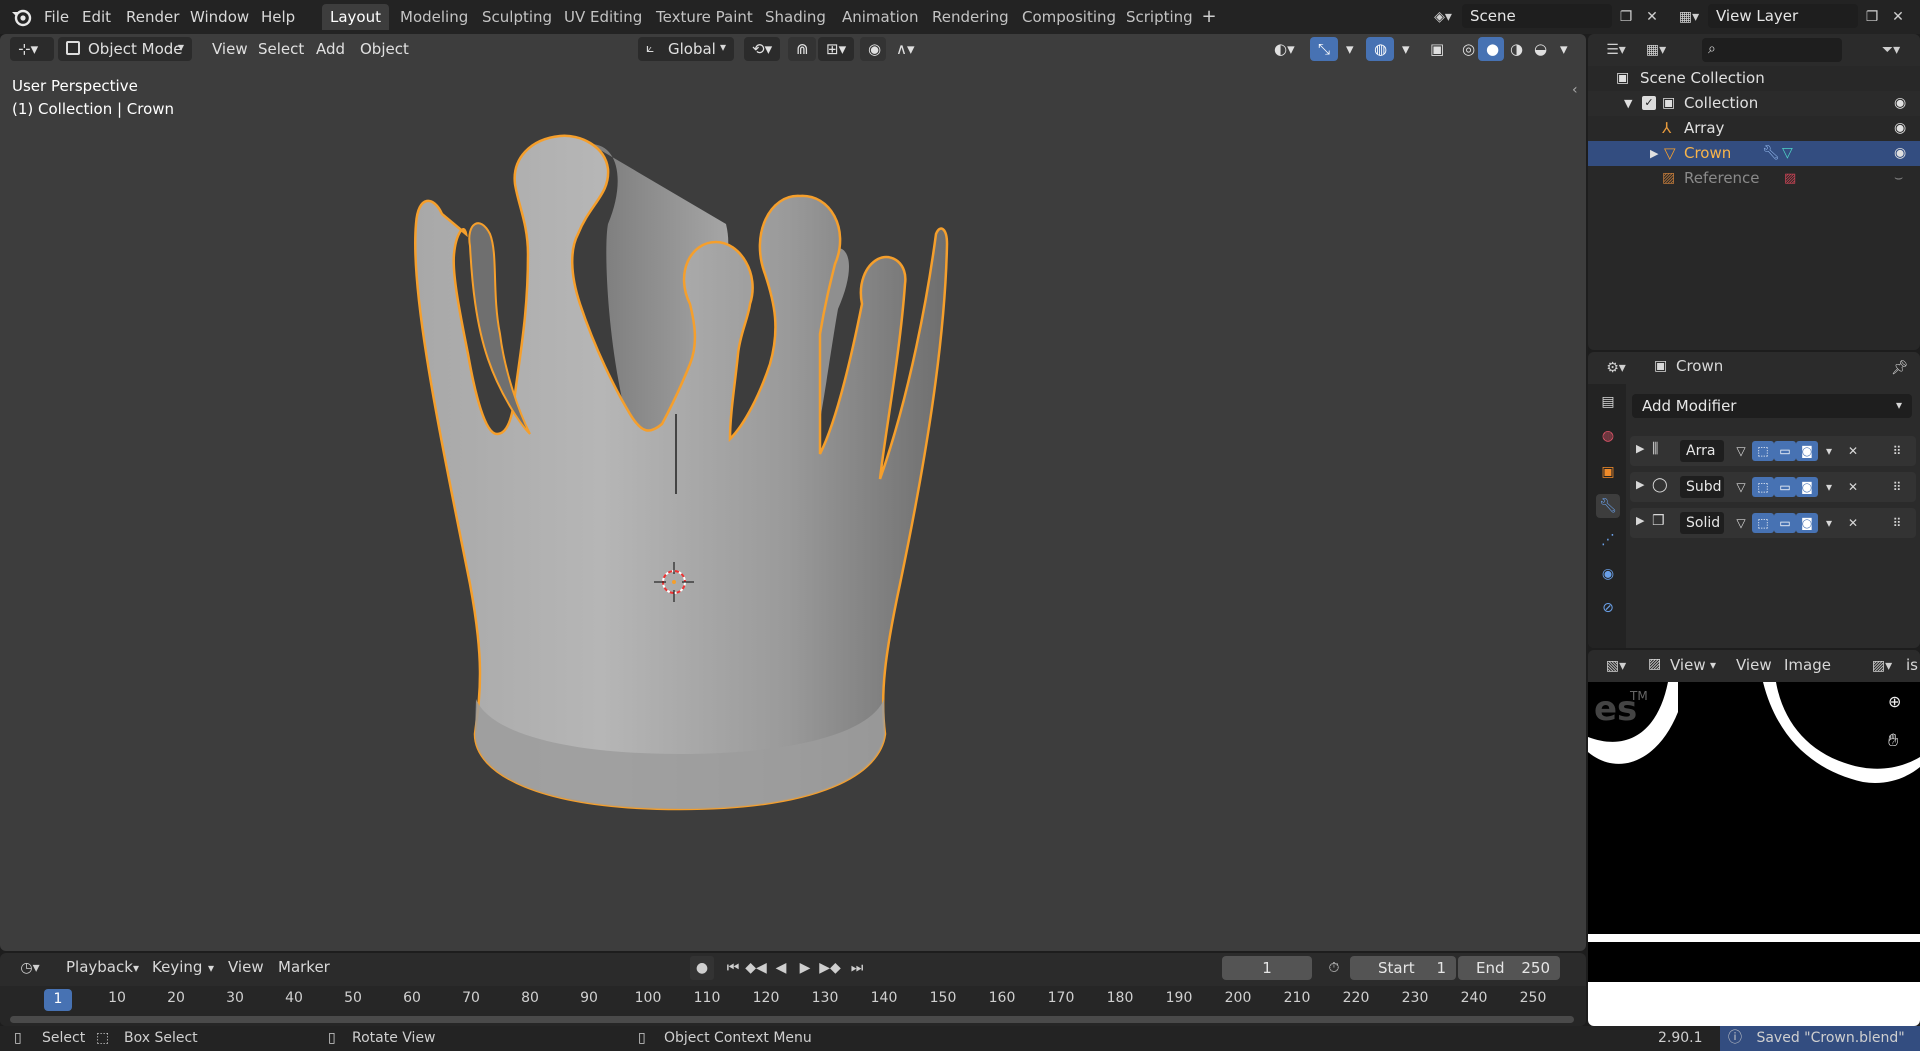  Describe the element at coordinates (1807, 665) in the screenshot. I see `image-menu-image: Image` at that location.